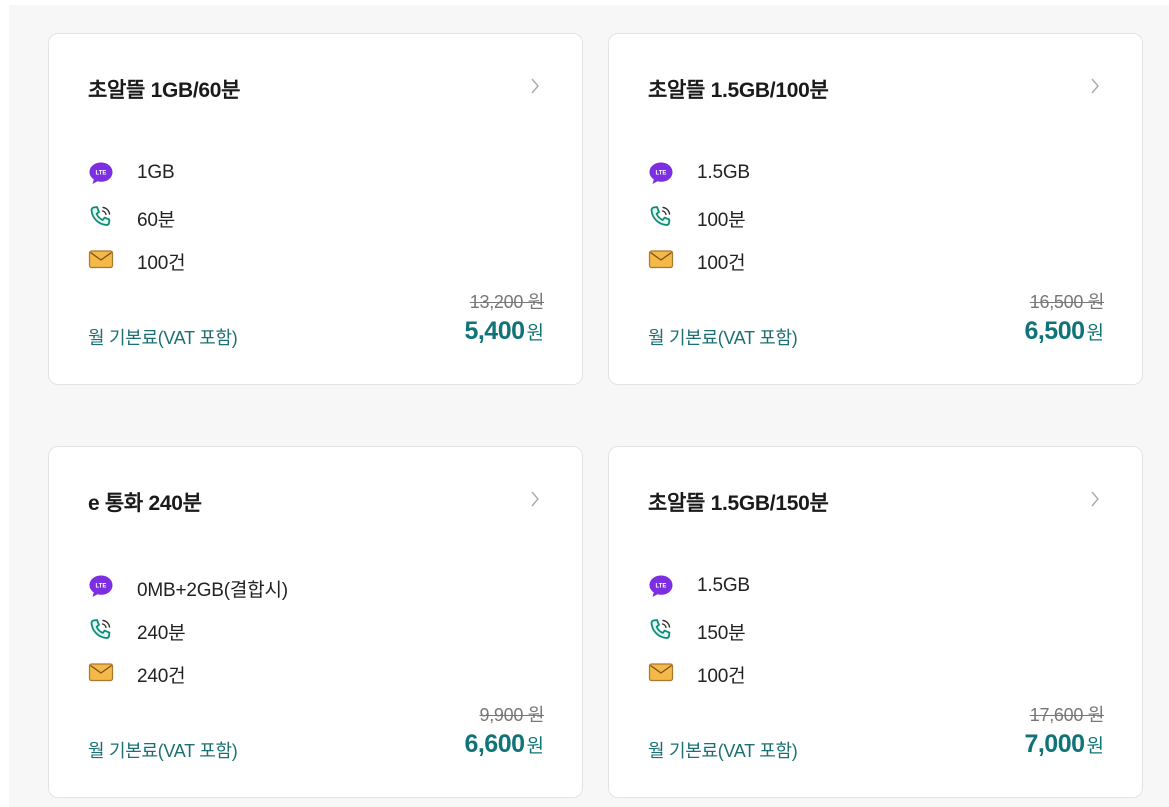  Describe the element at coordinates (721, 220) in the screenshot. I see `voice-minutes: 100분` at that location.